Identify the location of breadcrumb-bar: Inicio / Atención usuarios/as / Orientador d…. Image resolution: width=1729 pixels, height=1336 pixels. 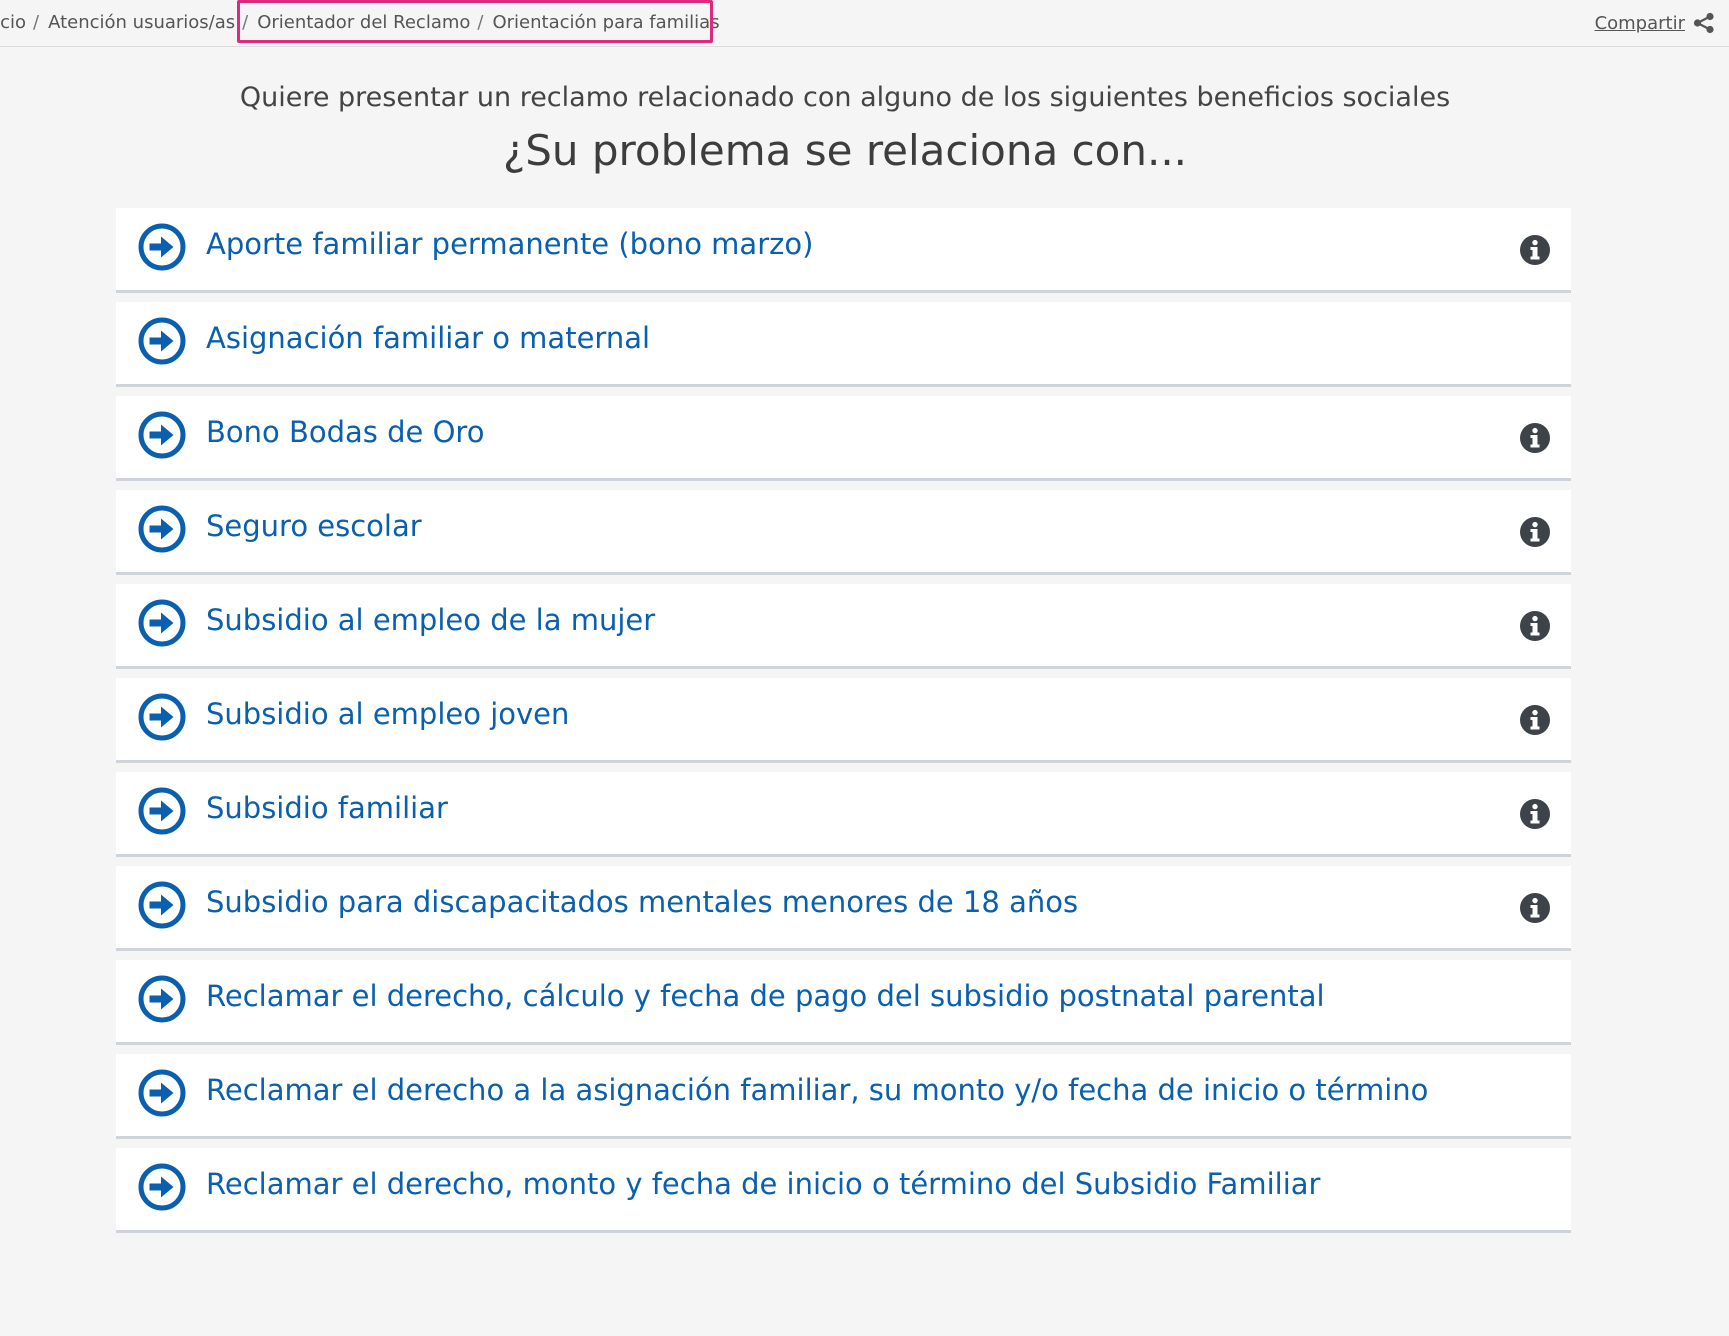
(864, 23).